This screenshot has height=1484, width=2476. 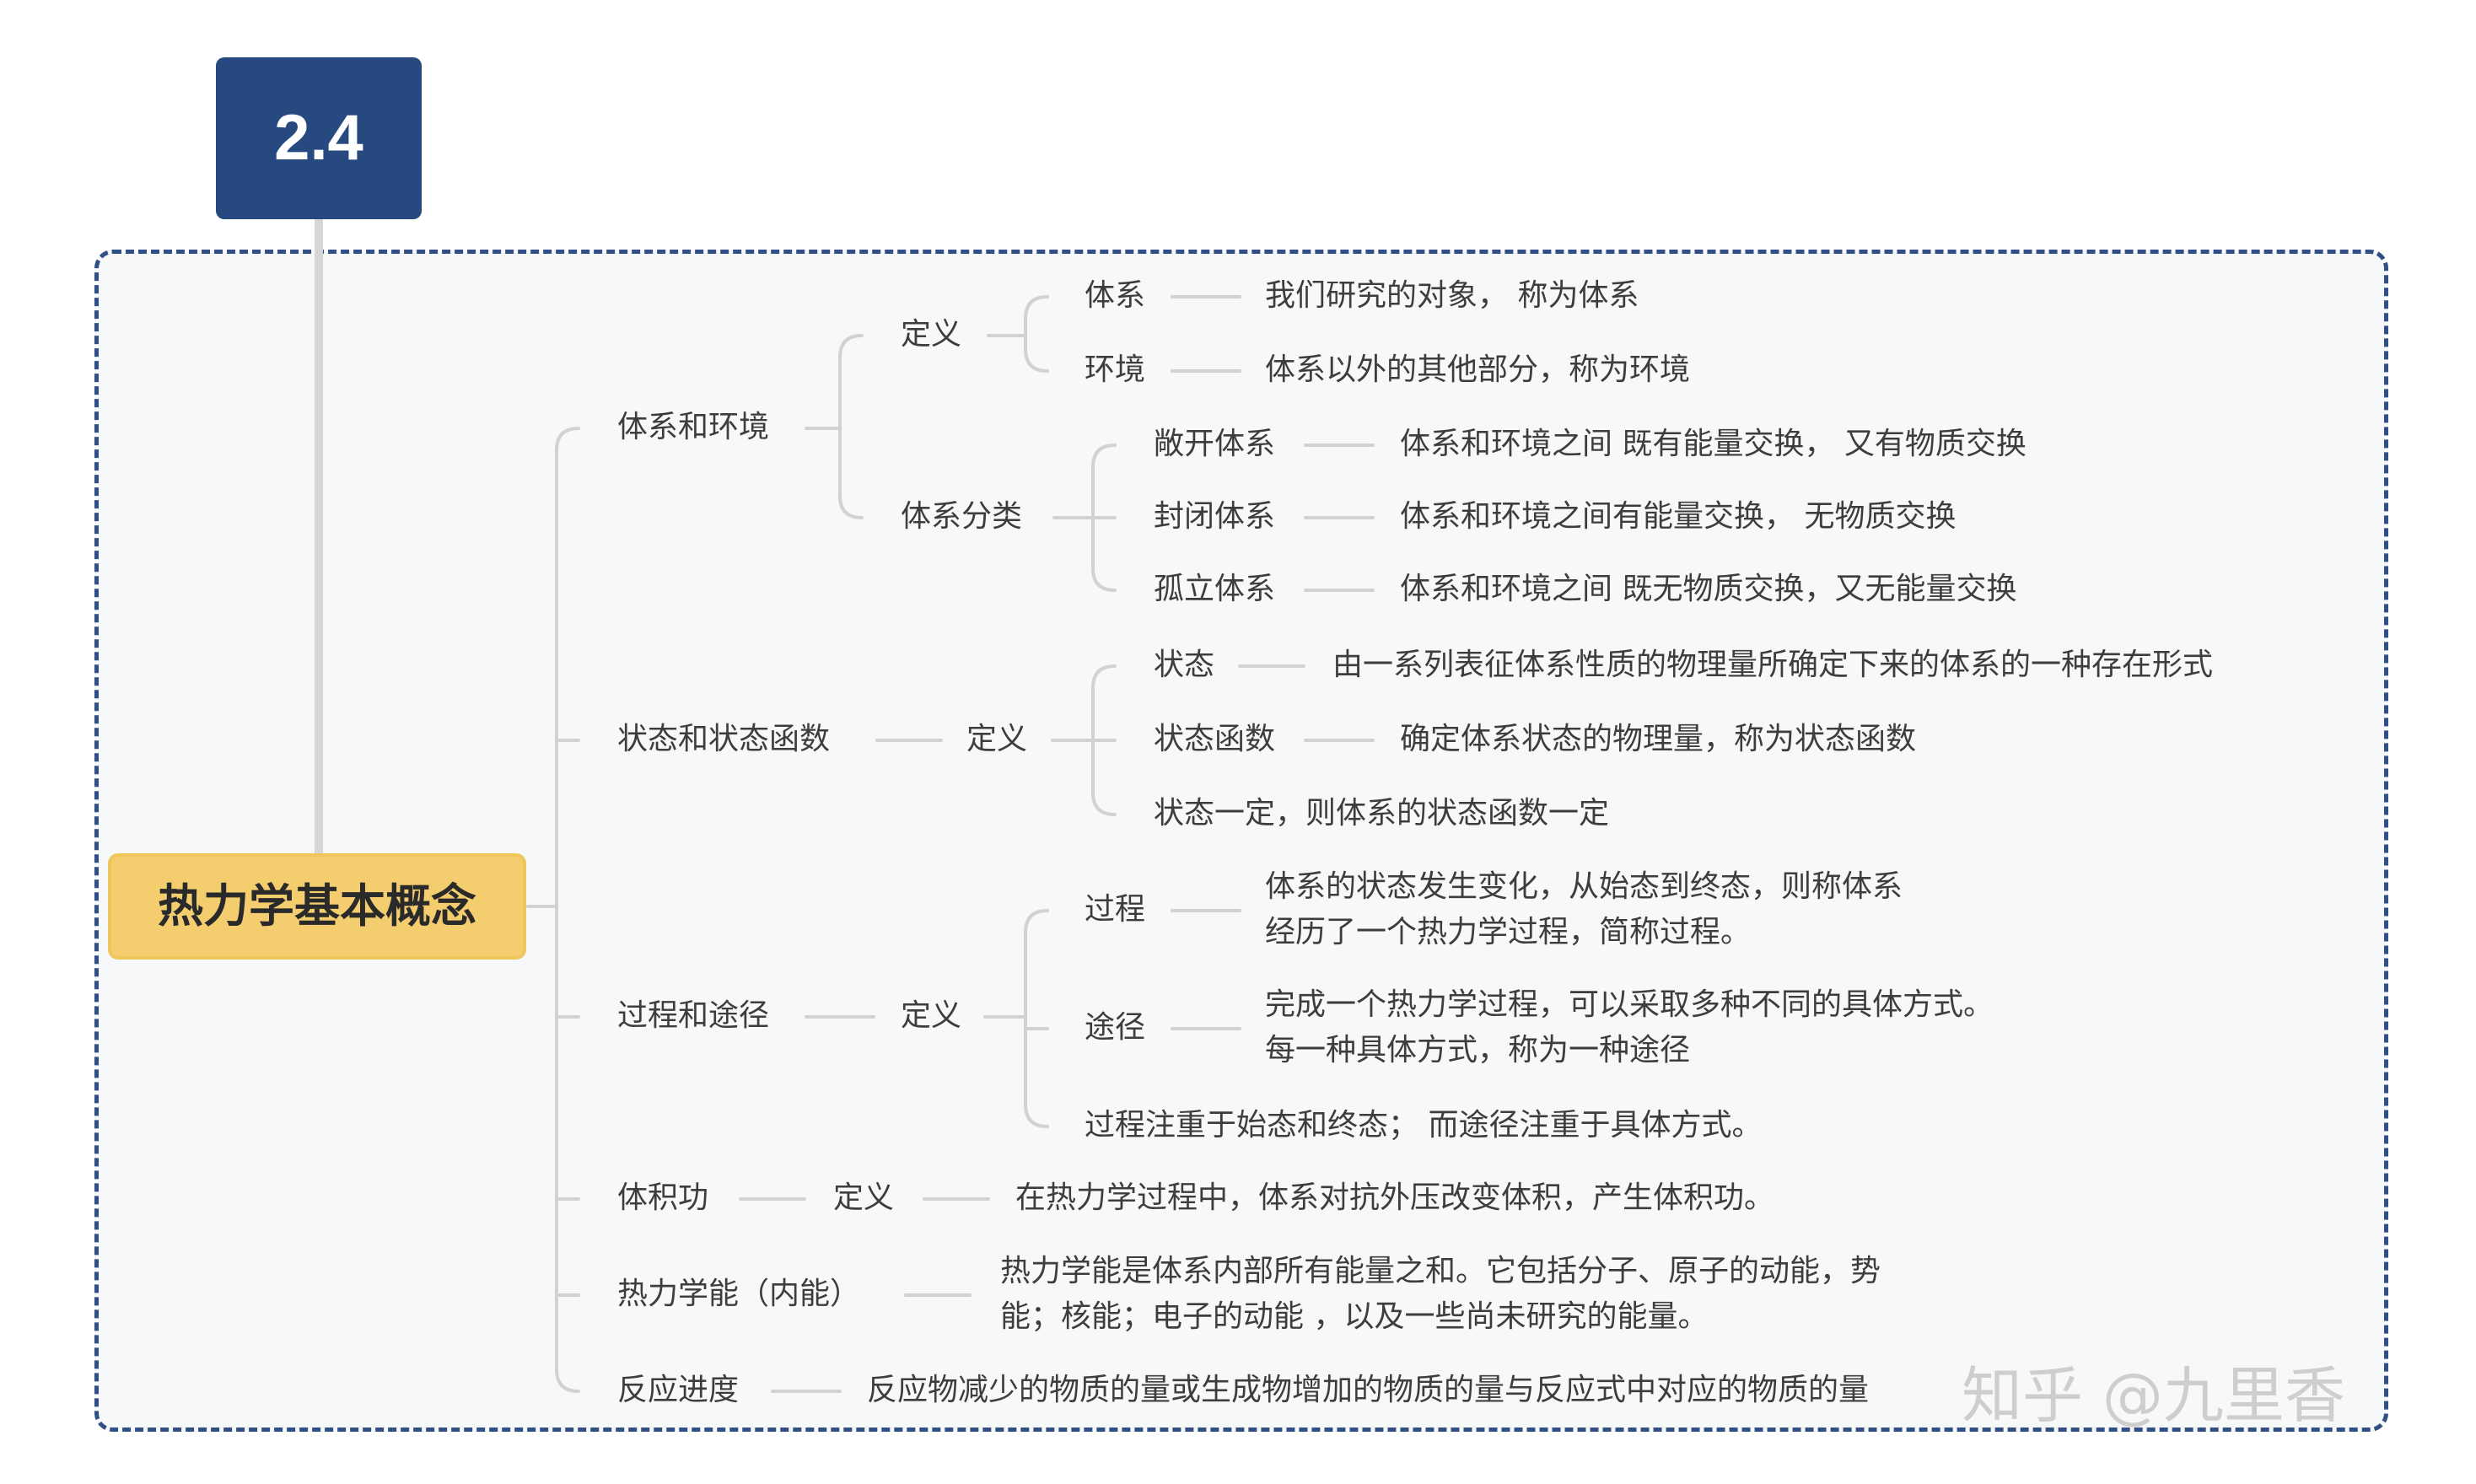 What do you see at coordinates (1115, 910) in the screenshot?
I see `term-process: 过程` at bounding box center [1115, 910].